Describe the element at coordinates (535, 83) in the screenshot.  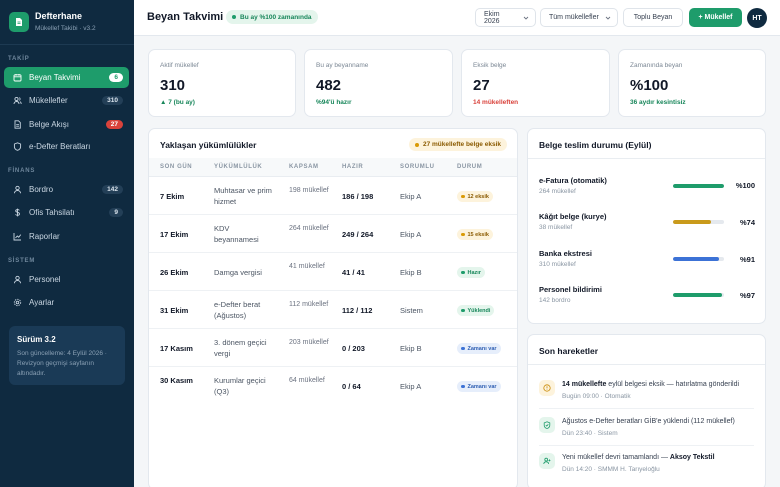
I see `stat-card-missing-documents: Eksik belge 27 14 mükelleften` at that location.